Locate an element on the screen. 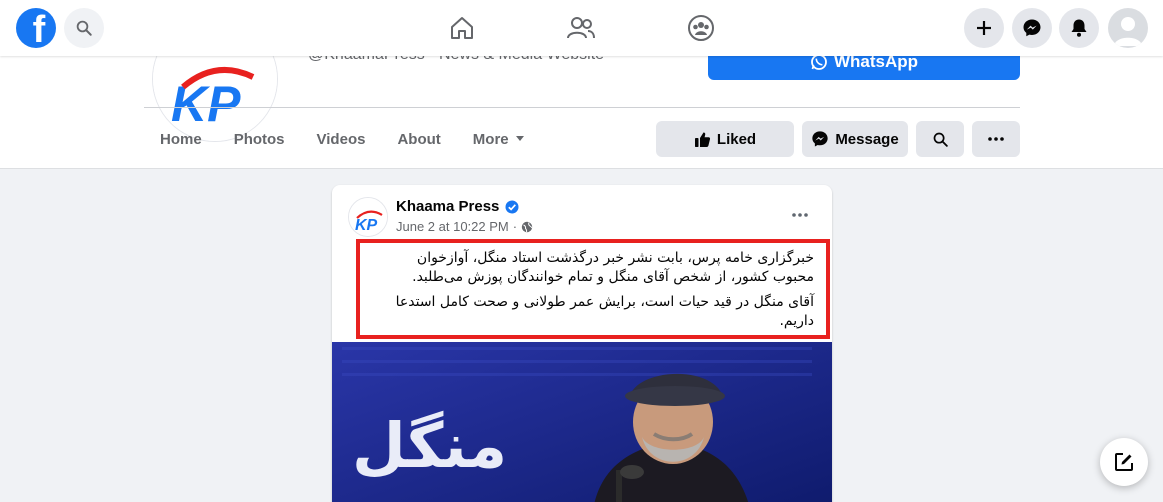 This screenshot has height=502, width=1163. singer-photo: منگل is located at coordinates (582, 422).